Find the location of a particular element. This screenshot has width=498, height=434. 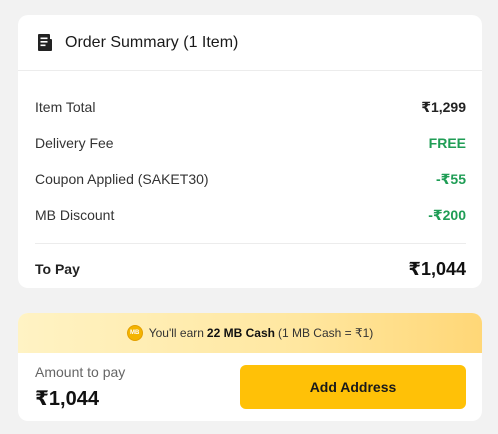

order-summary-title: Order Summary (1 Item) is located at coordinates (152, 42).